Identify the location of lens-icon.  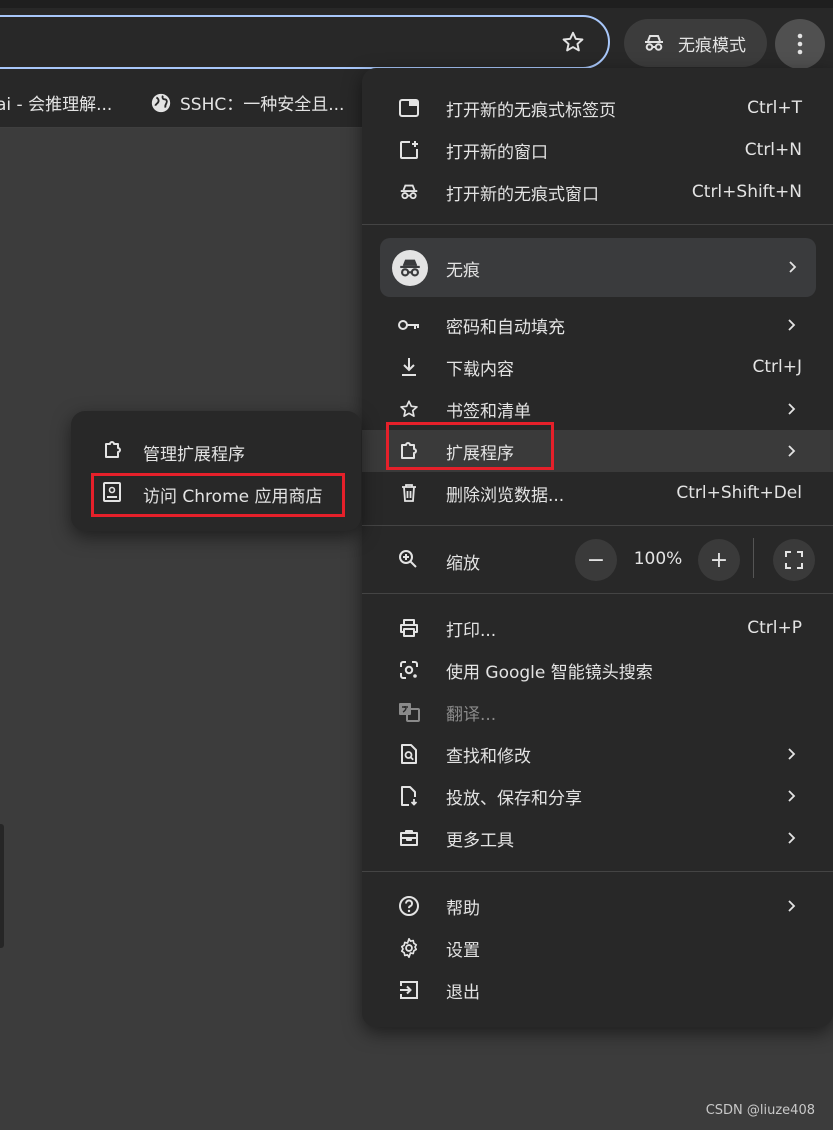
(409, 670).